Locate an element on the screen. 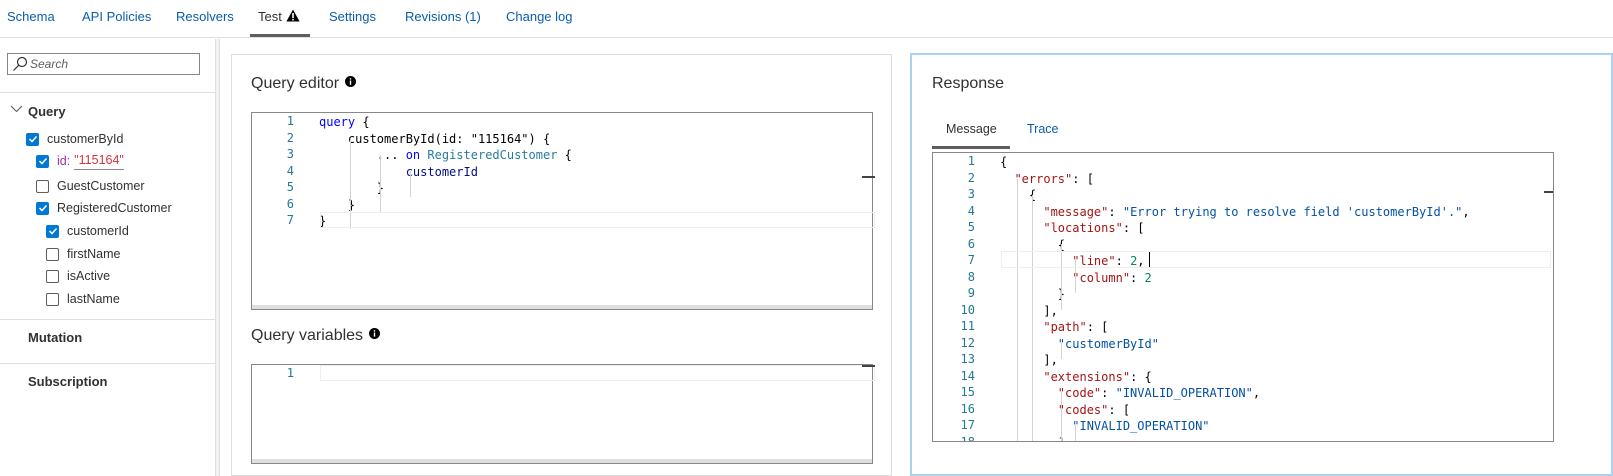  argument-value-input: "115164" is located at coordinates (99, 161).